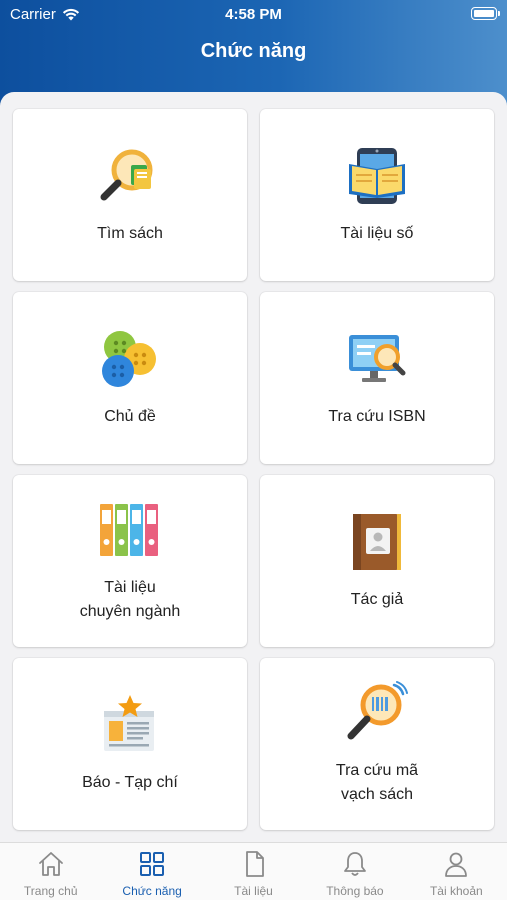 The width and height of the screenshot is (507, 900). What do you see at coordinates (50, 864) in the screenshot?
I see `home-icon` at bounding box center [50, 864].